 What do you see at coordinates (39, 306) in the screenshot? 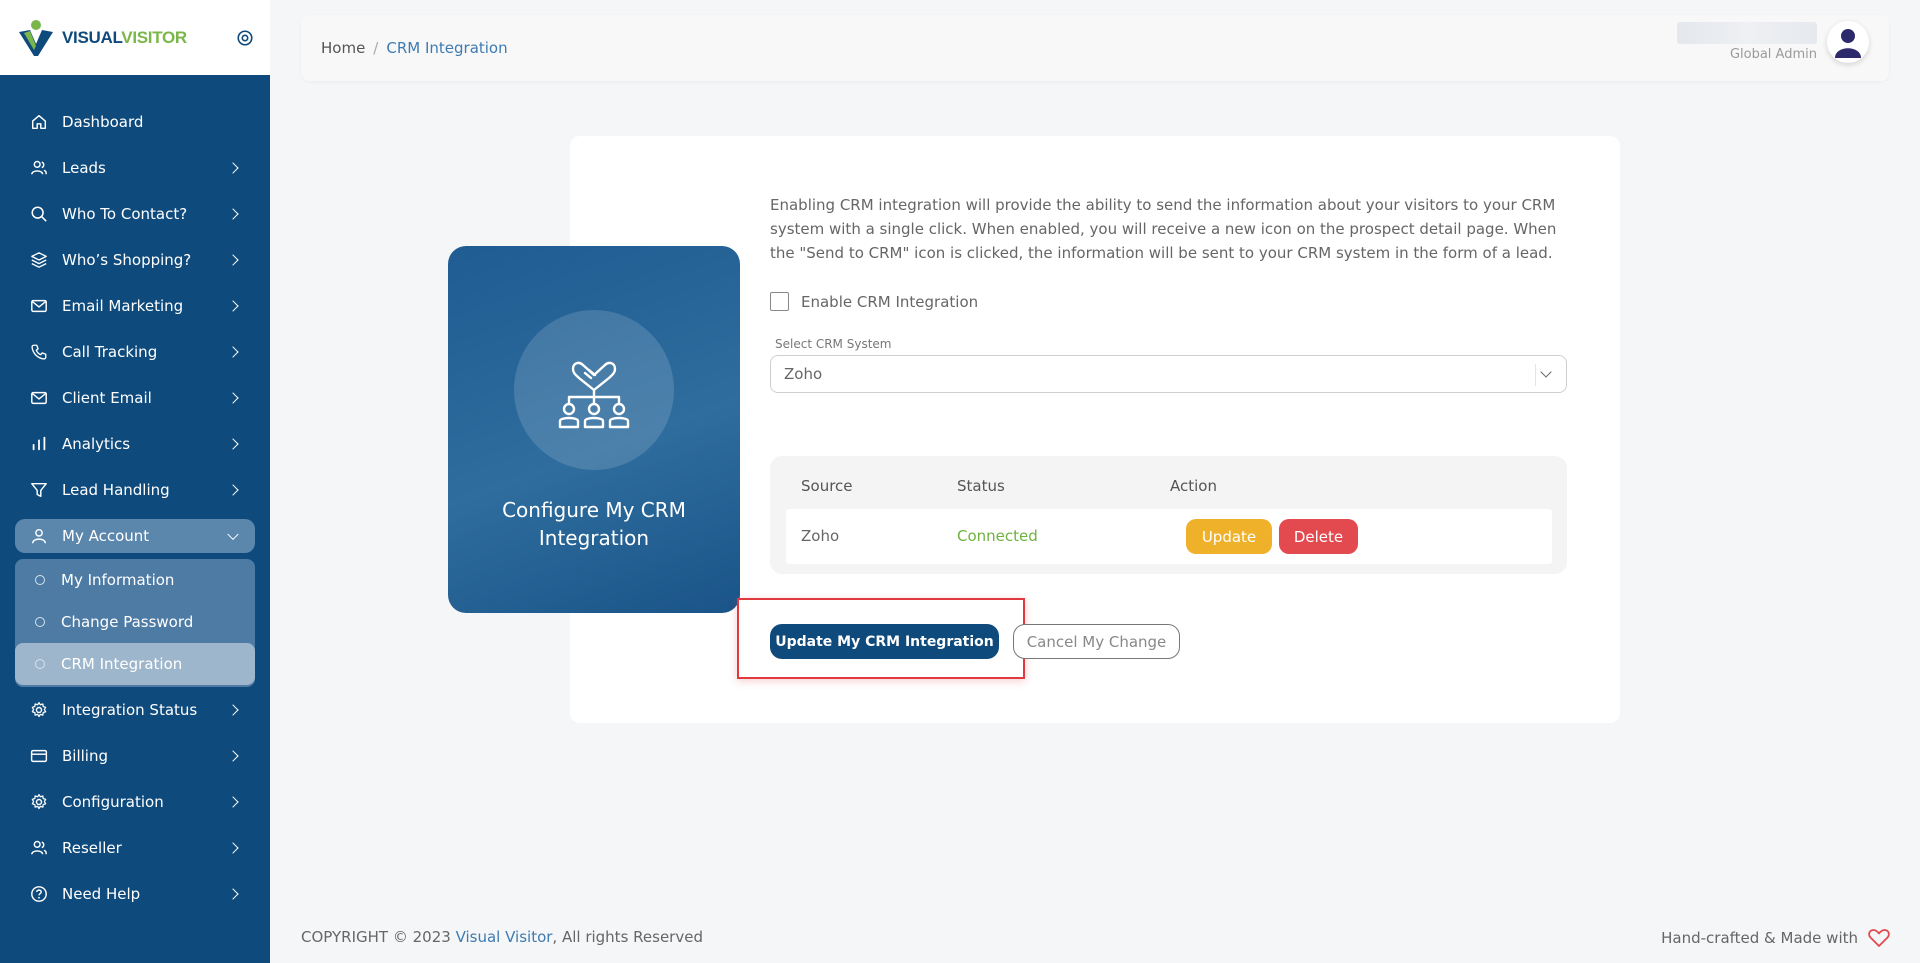
I see `mail-icon` at bounding box center [39, 306].